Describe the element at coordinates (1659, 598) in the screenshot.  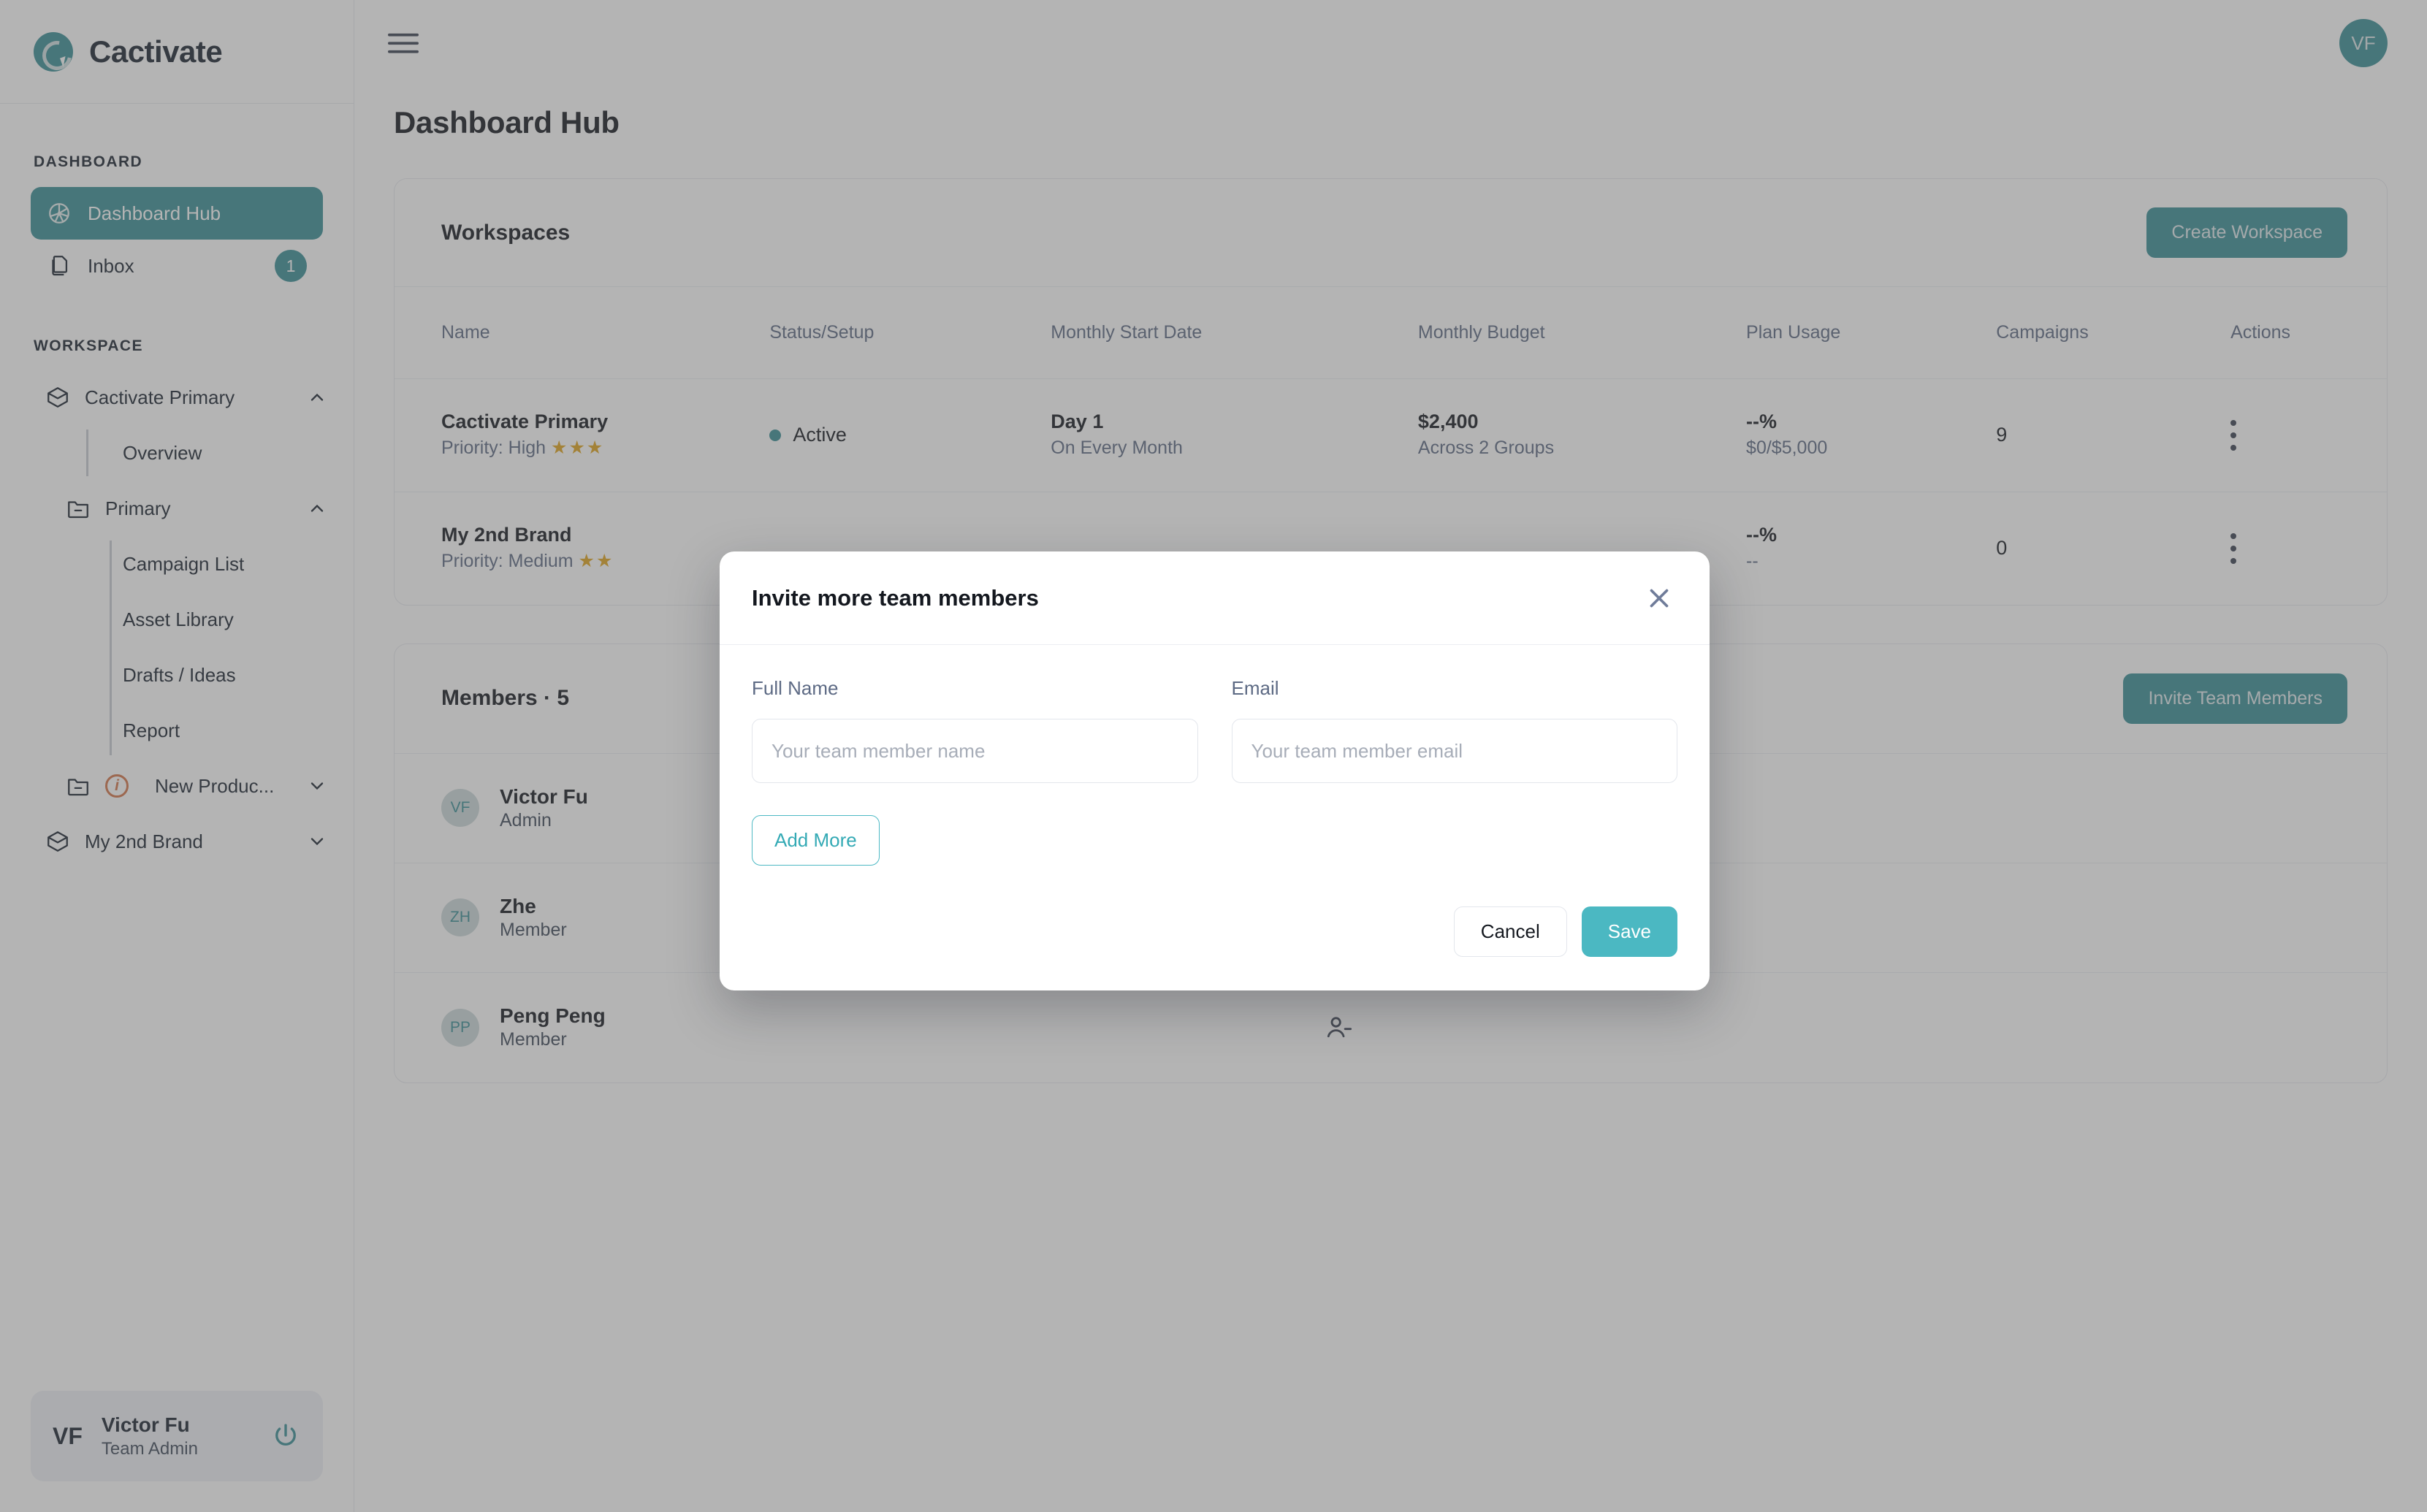
I see `close-icon` at that location.